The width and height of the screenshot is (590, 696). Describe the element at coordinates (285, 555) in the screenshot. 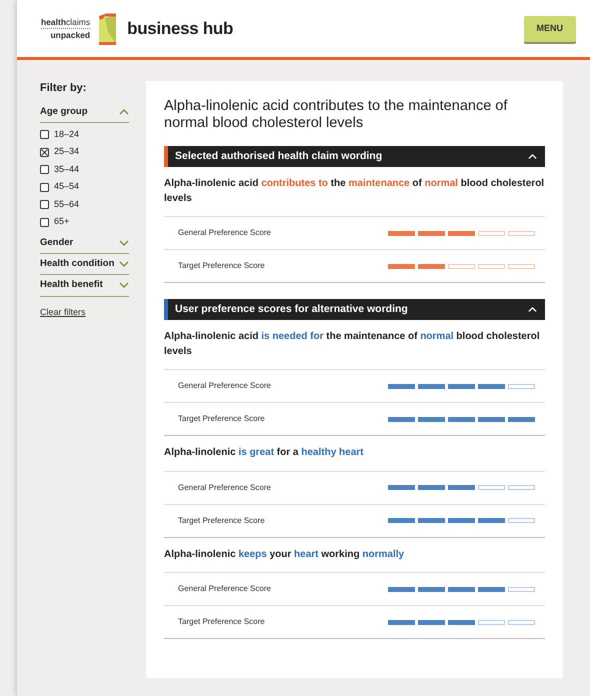

I see `claim-wording: Alpha-linolenic keeps your heart working normally` at that location.